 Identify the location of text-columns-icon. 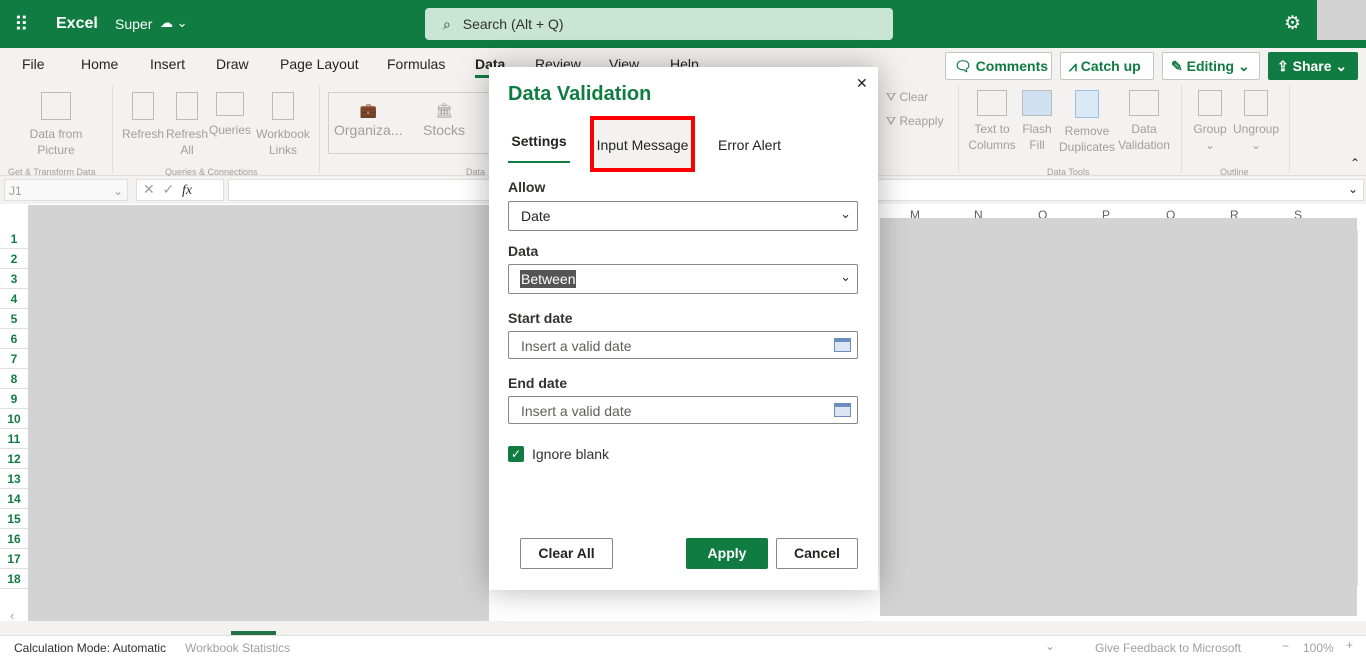
(992, 103).